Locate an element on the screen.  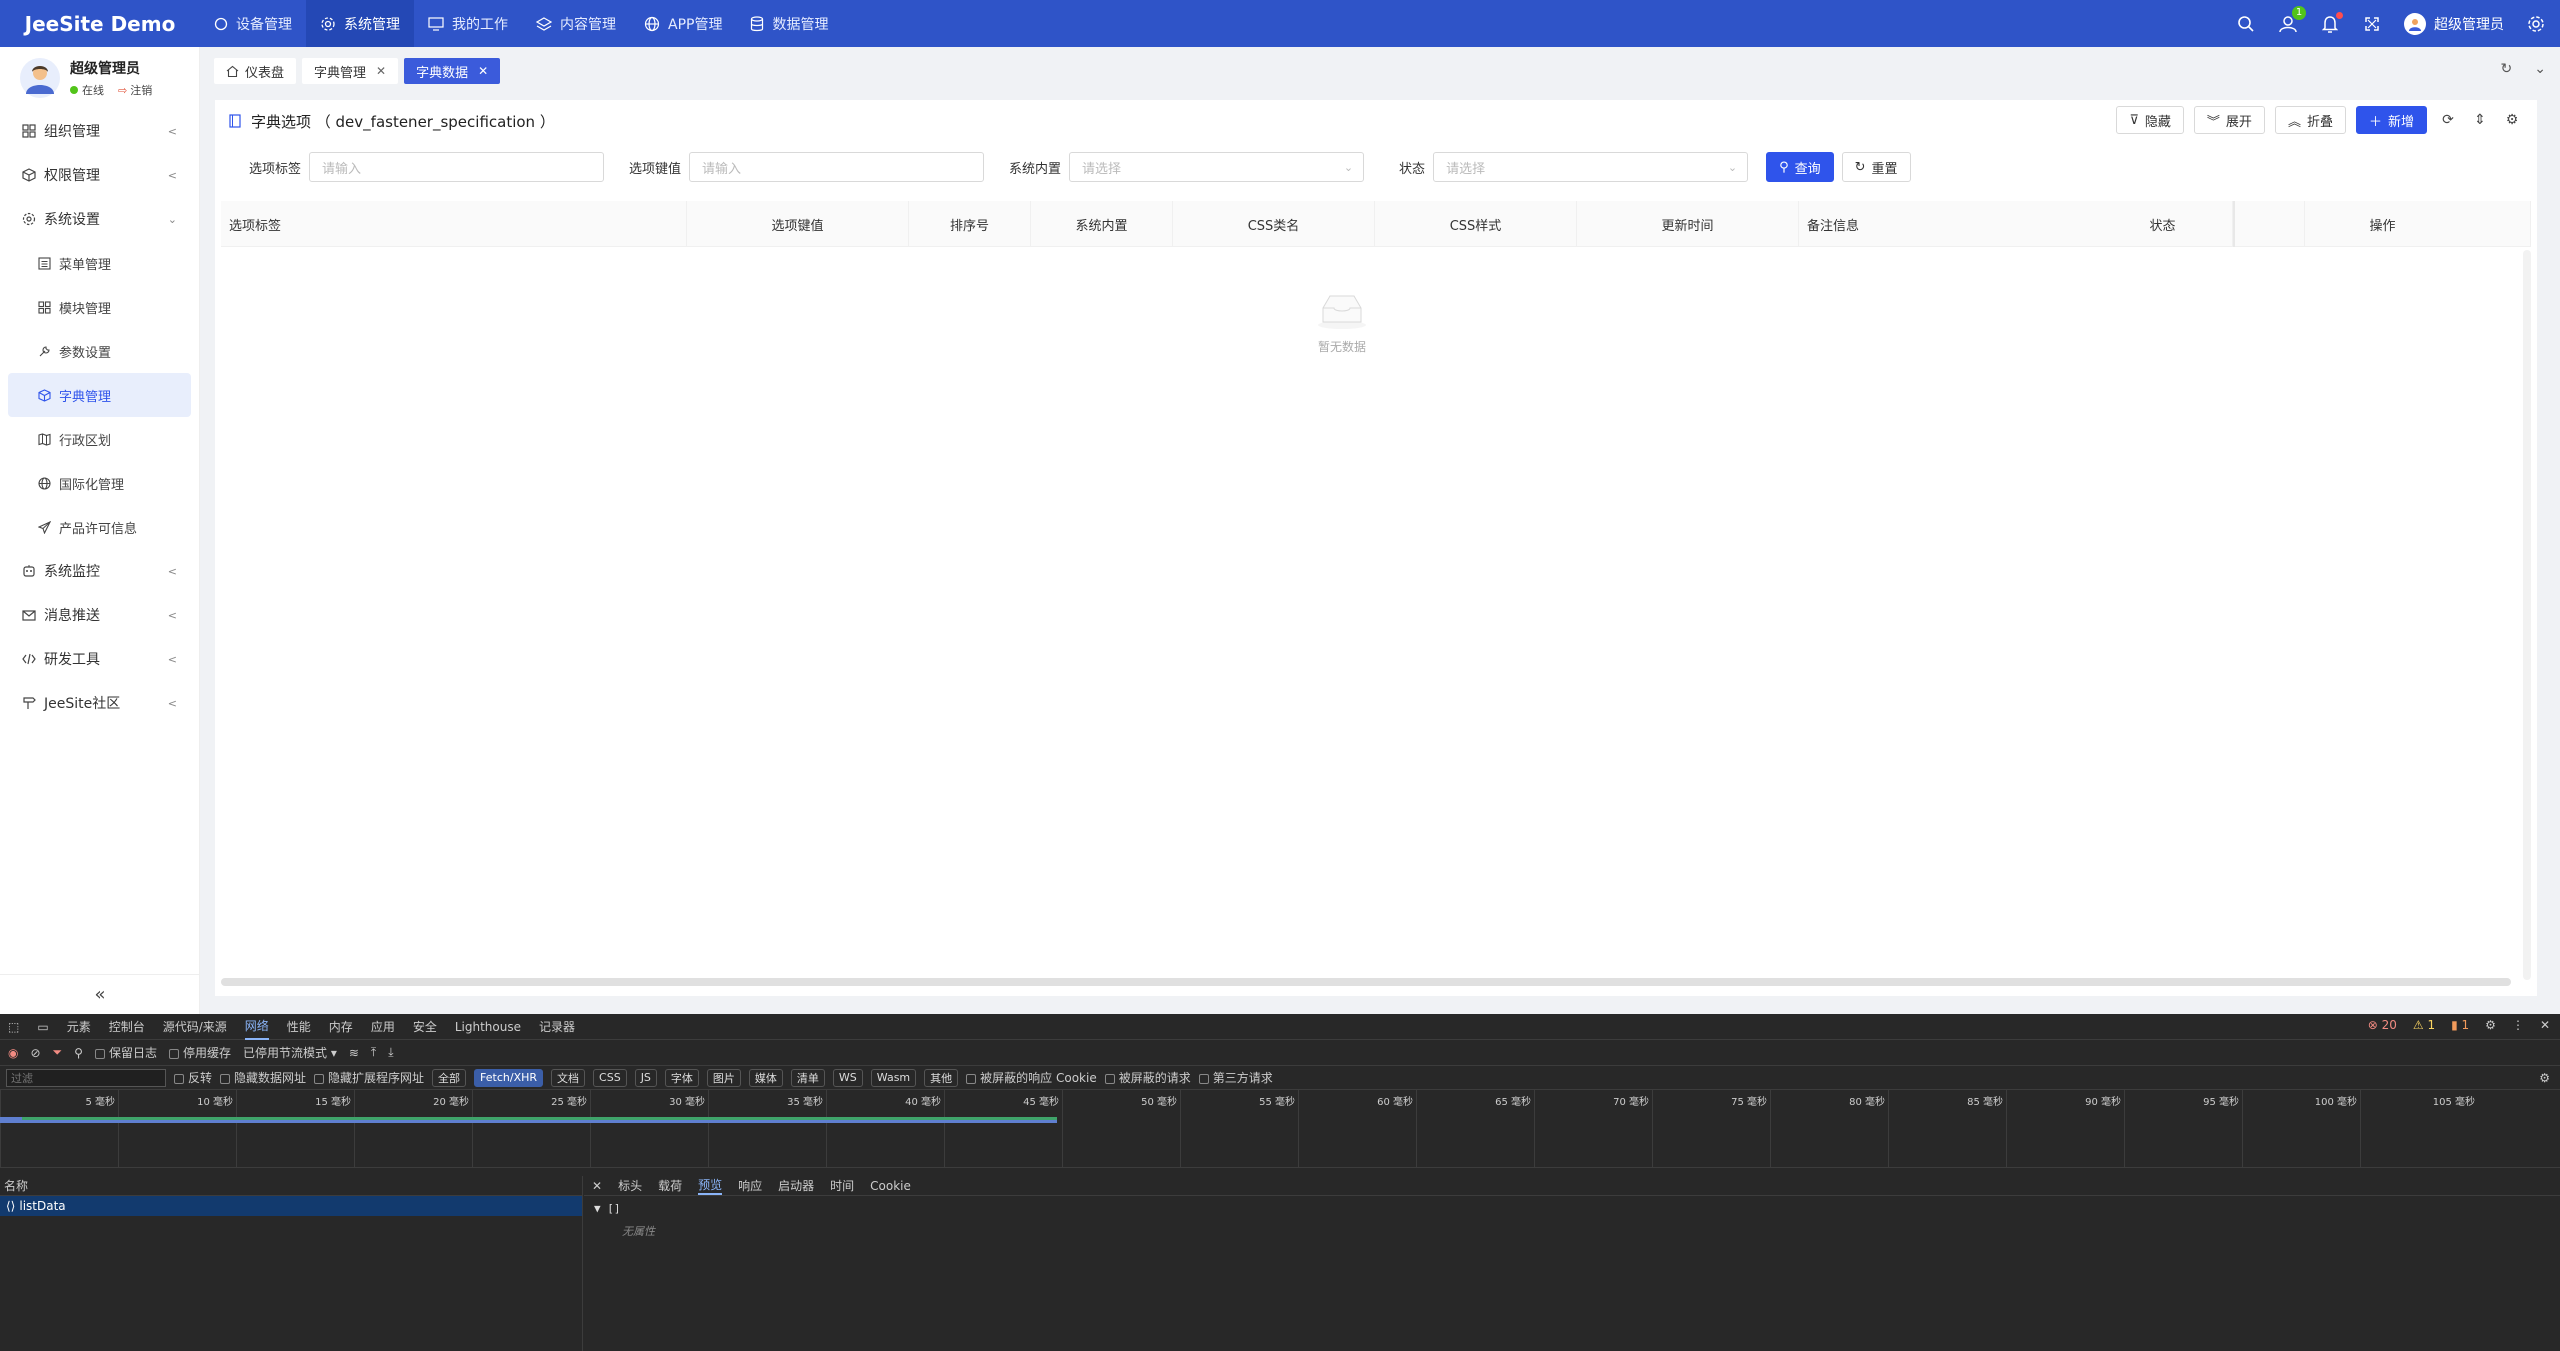
avatar is located at coordinates (40, 78).